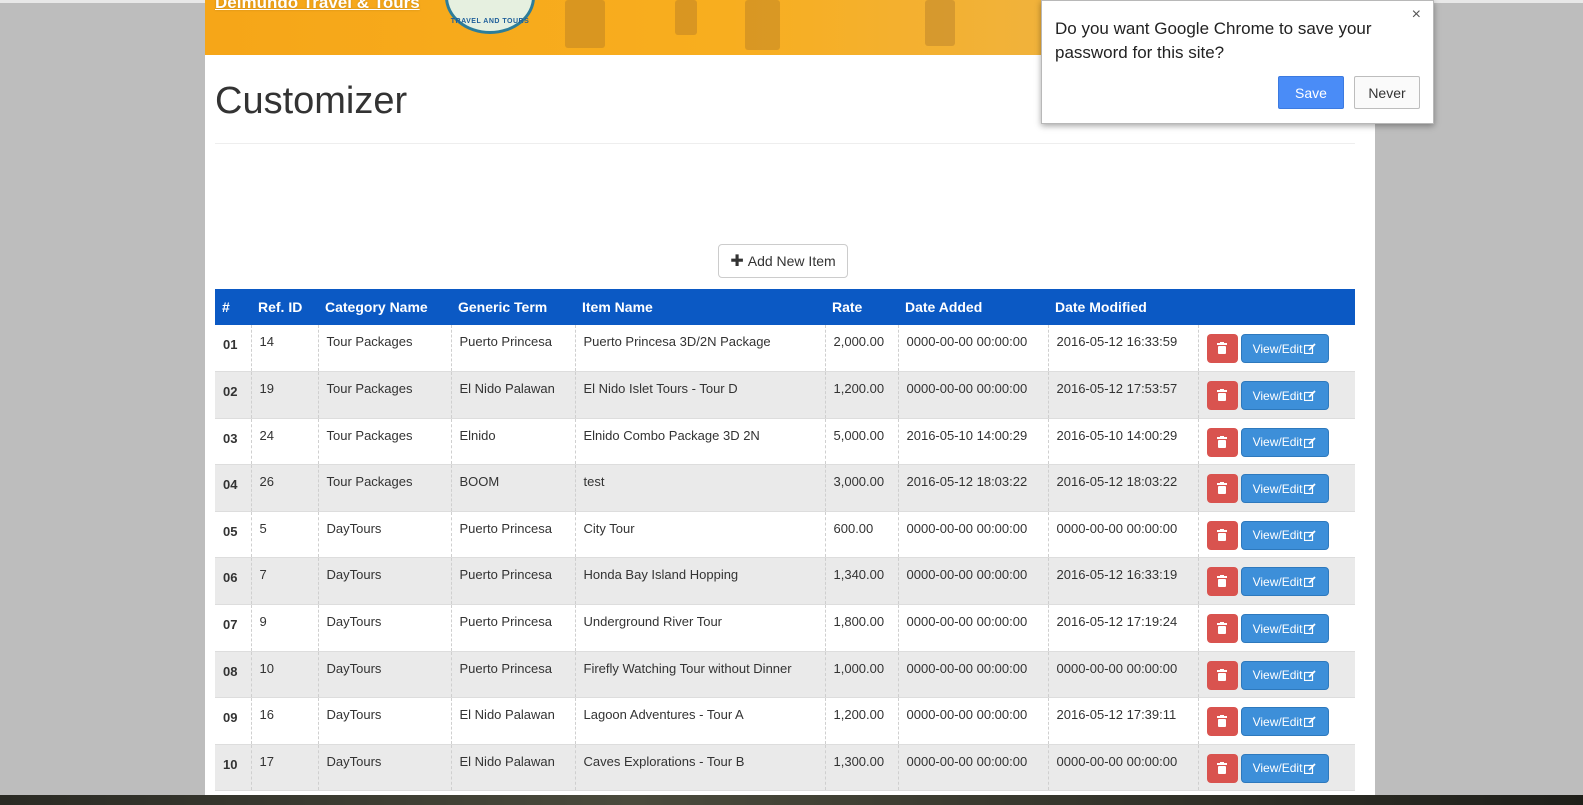 The height and width of the screenshot is (805, 1583). What do you see at coordinates (384, 307) in the screenshot?
I see `column-header: Category Name` at bounding box center [384, 307].